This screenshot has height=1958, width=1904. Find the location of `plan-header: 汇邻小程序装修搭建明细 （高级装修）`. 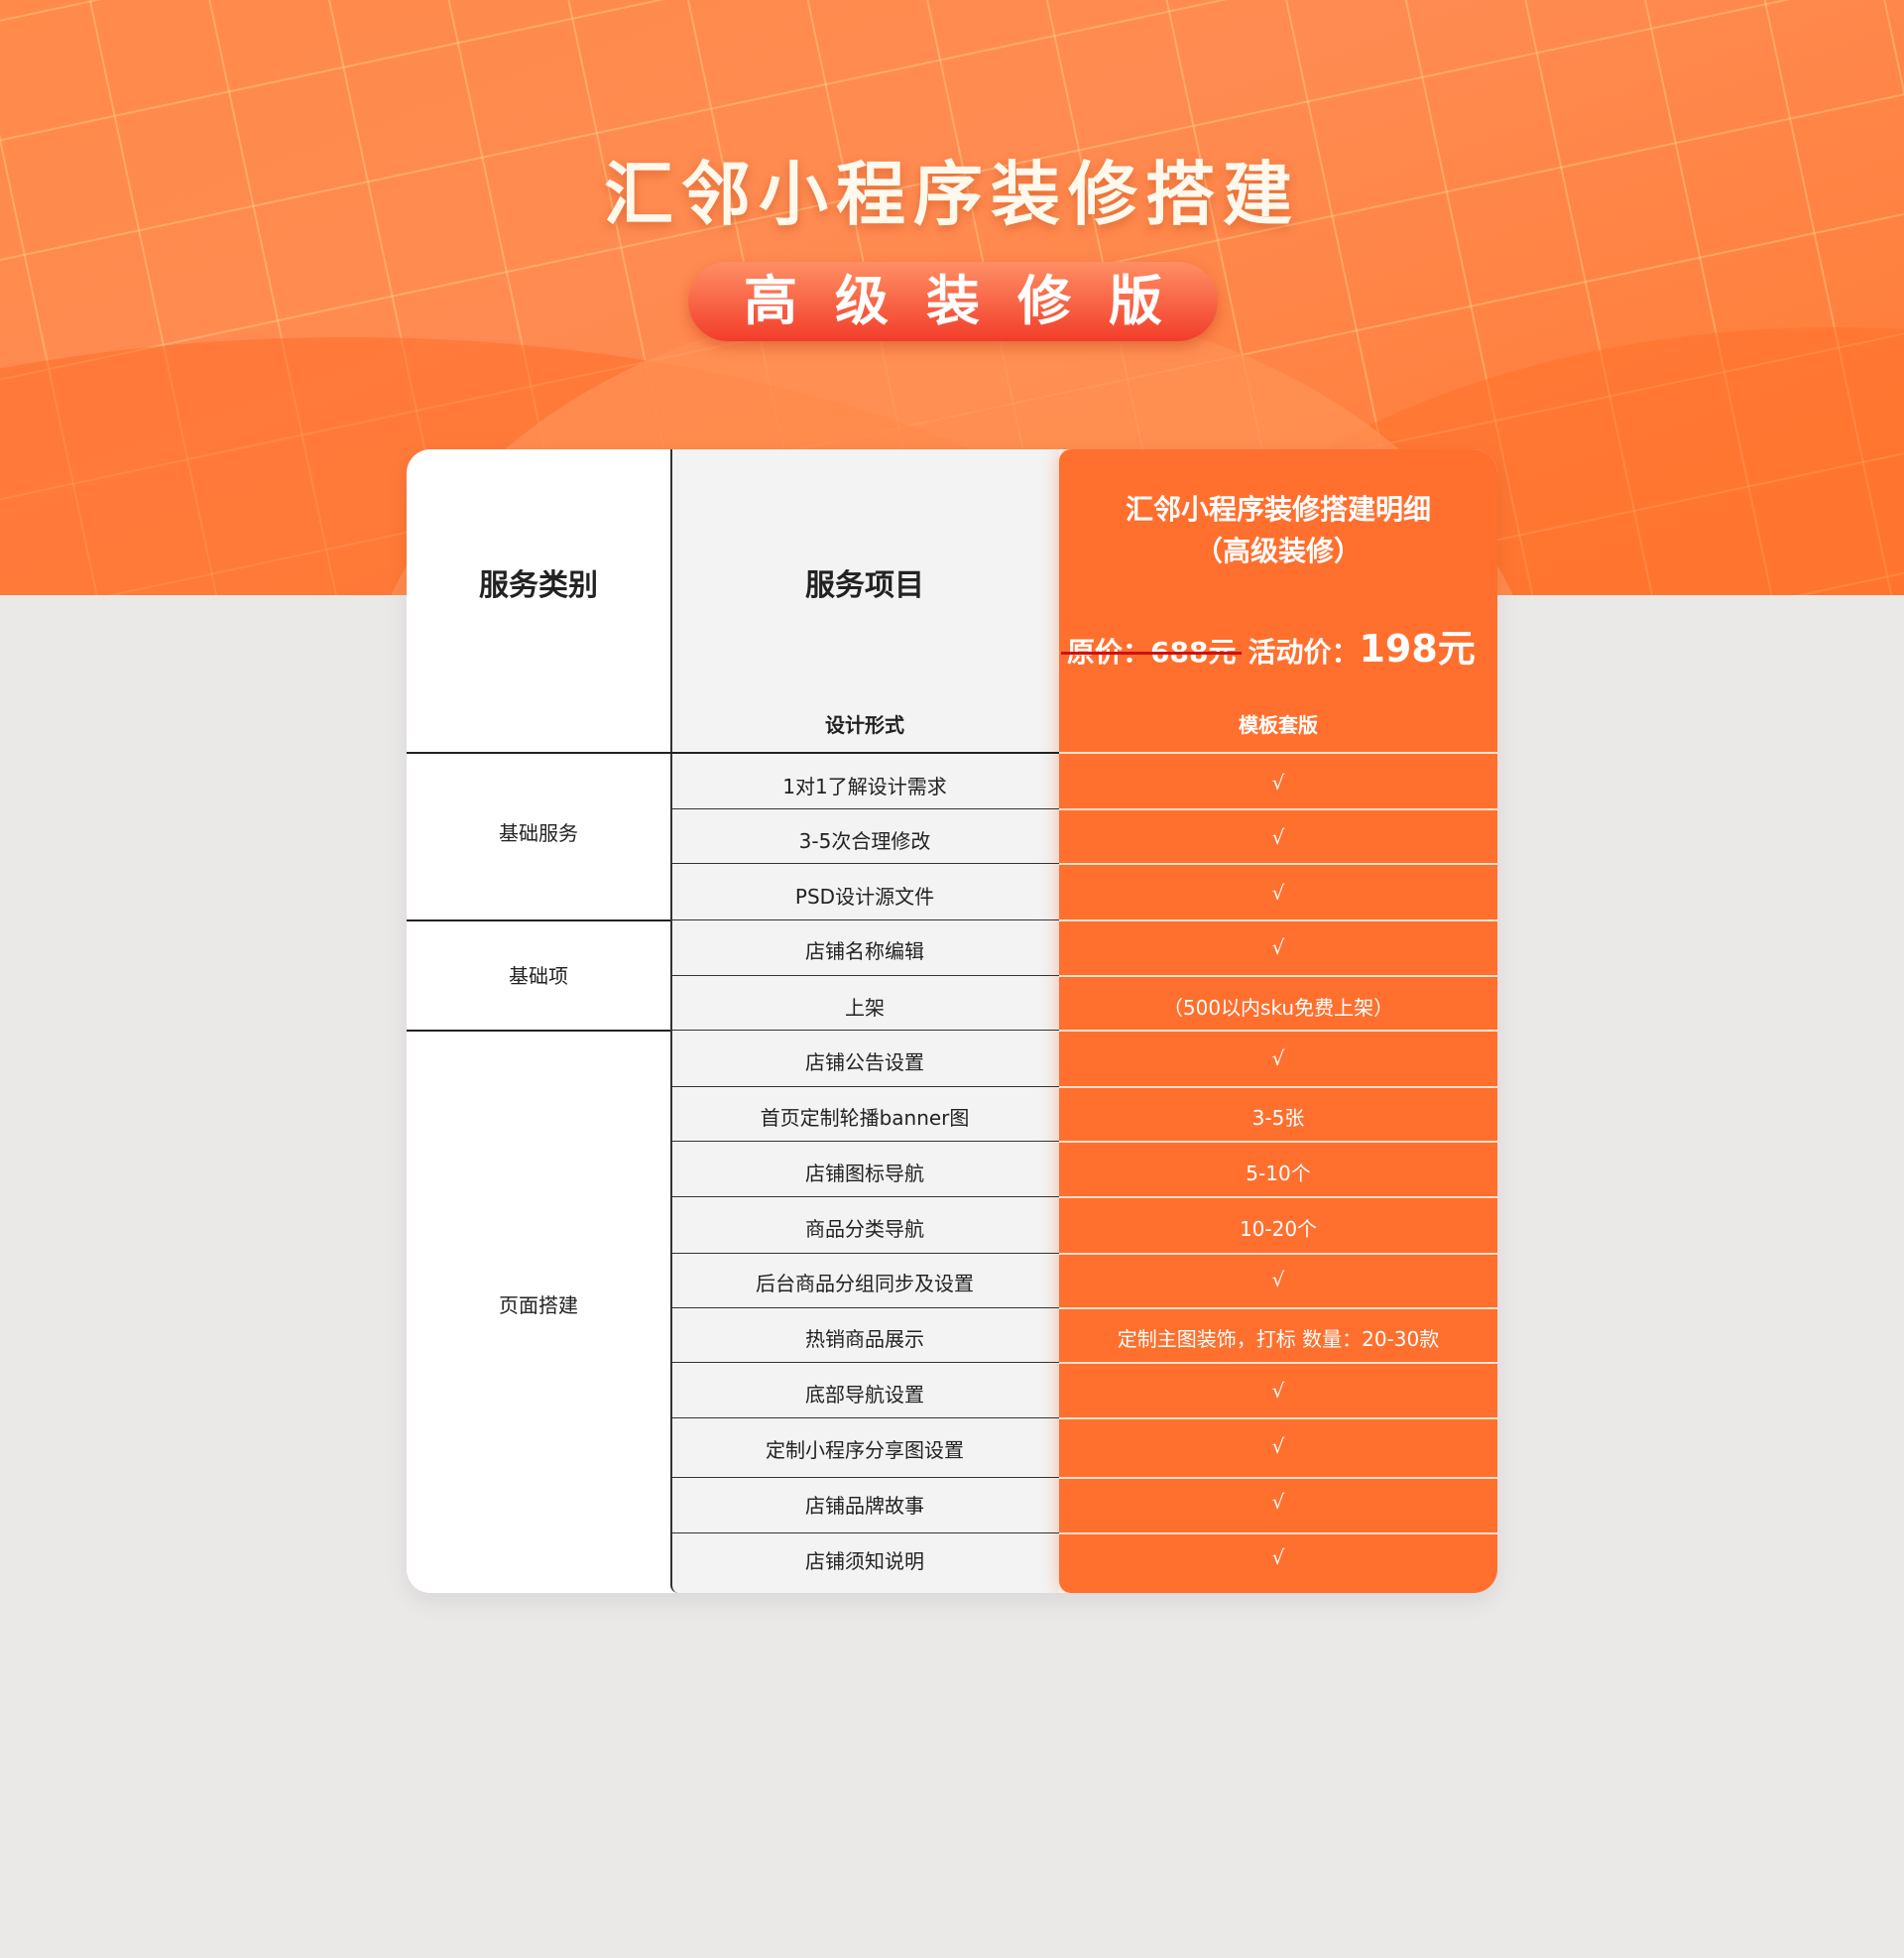

plan-header: 汇邻小程序装修搭建明细 （高级装修） is located at coordinates (1278, 530).